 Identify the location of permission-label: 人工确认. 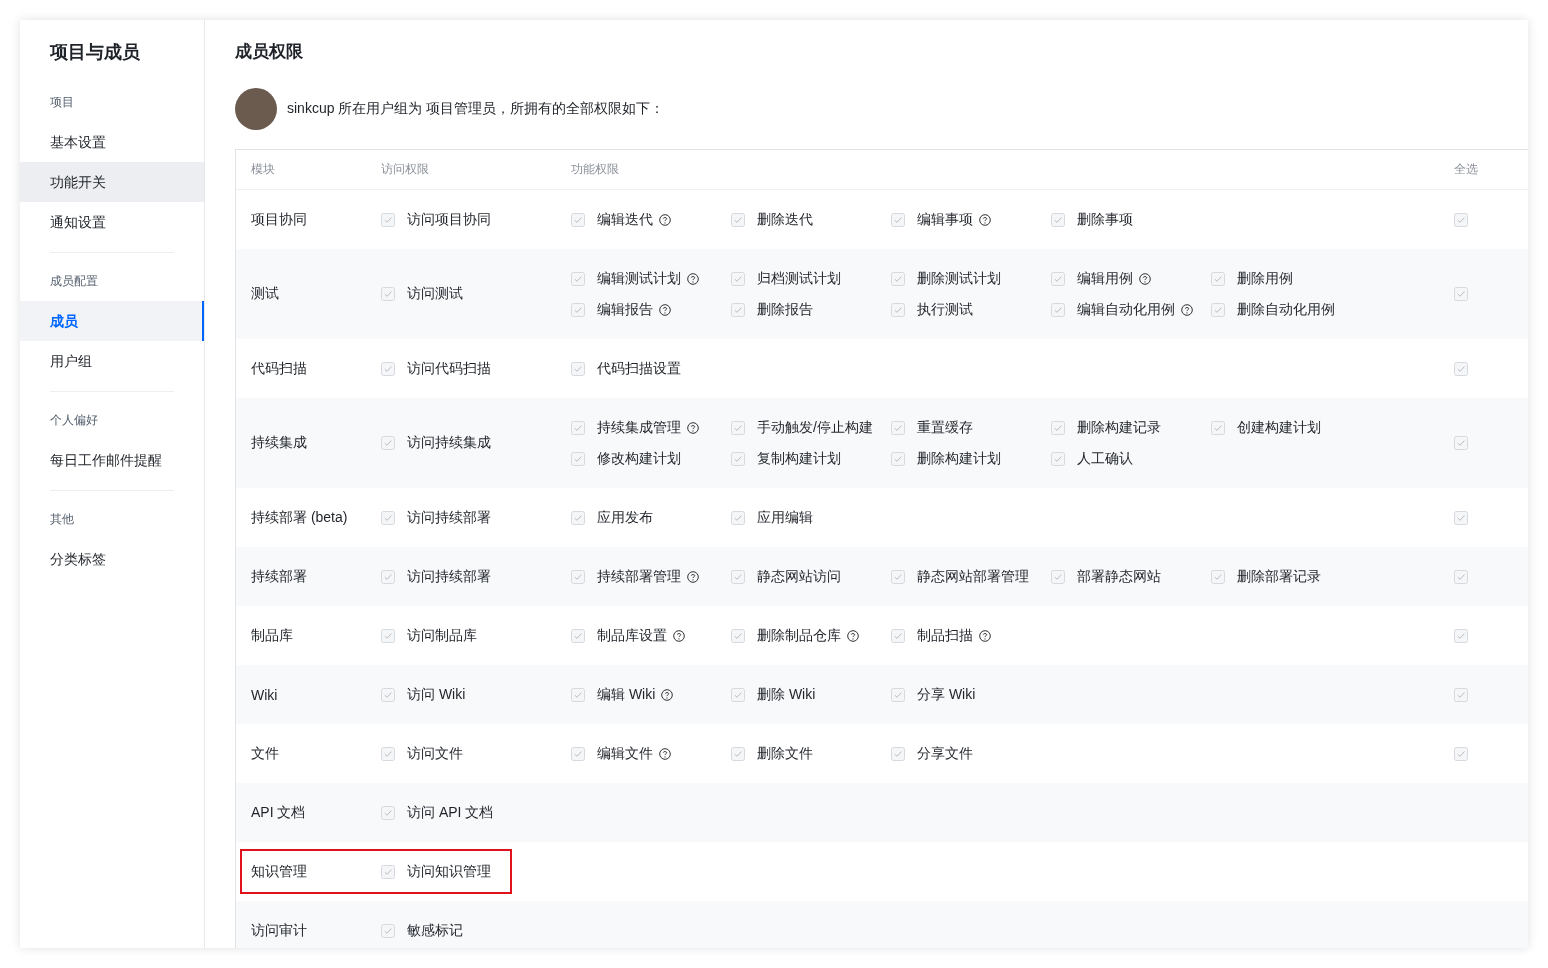
(1105, 458).